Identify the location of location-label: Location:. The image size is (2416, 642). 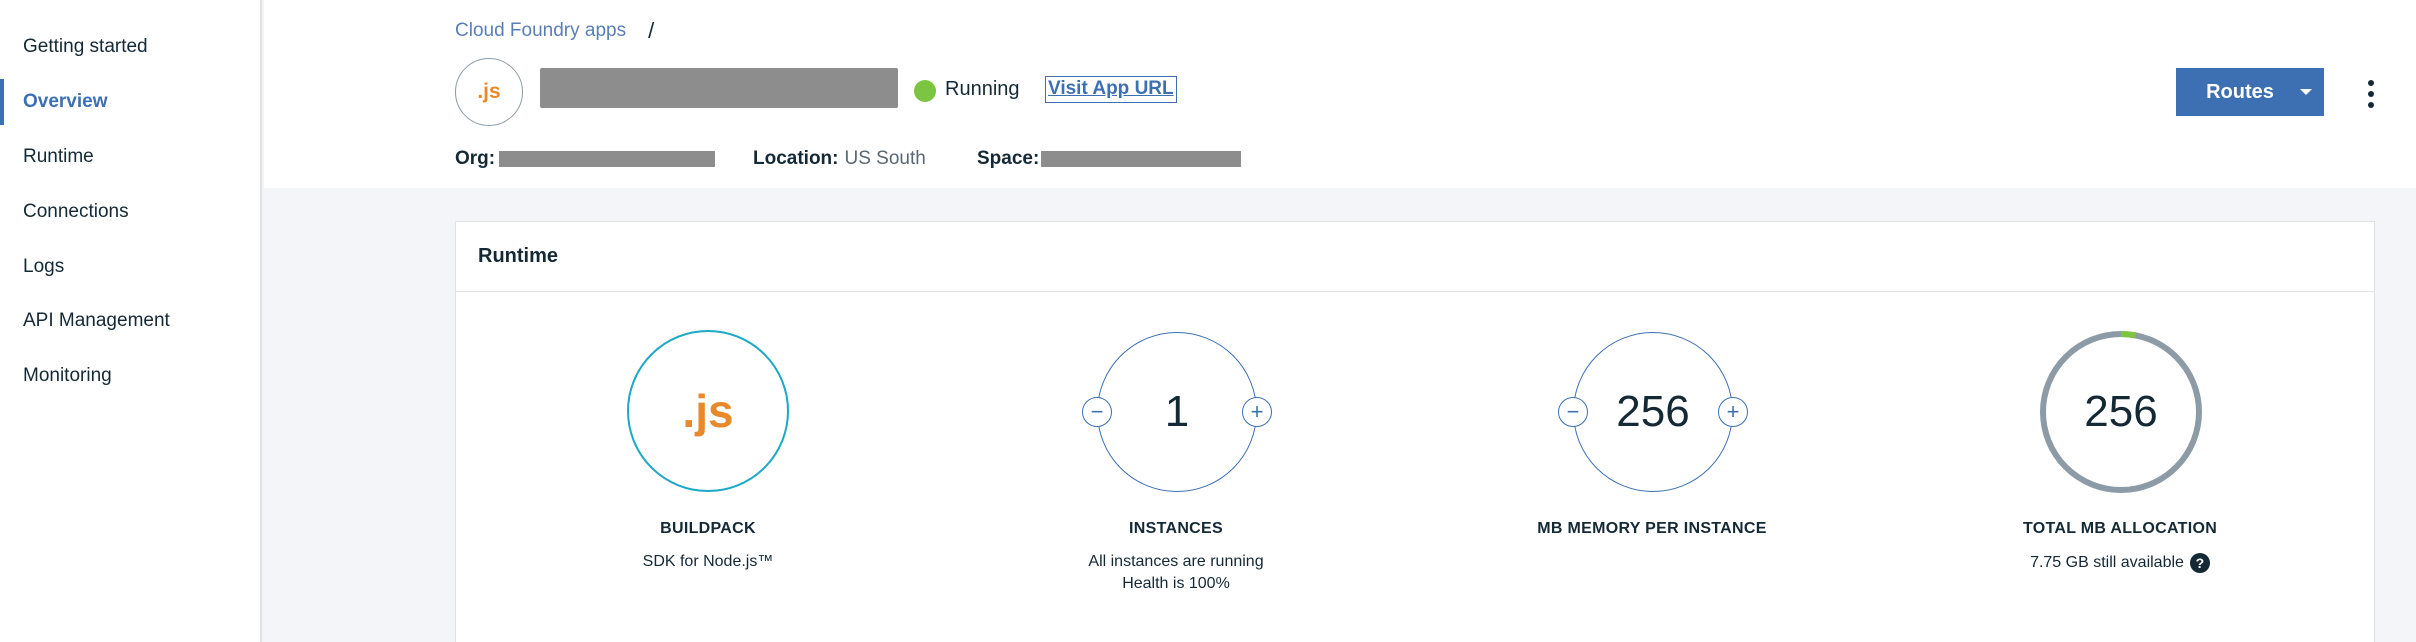
(796, 158).